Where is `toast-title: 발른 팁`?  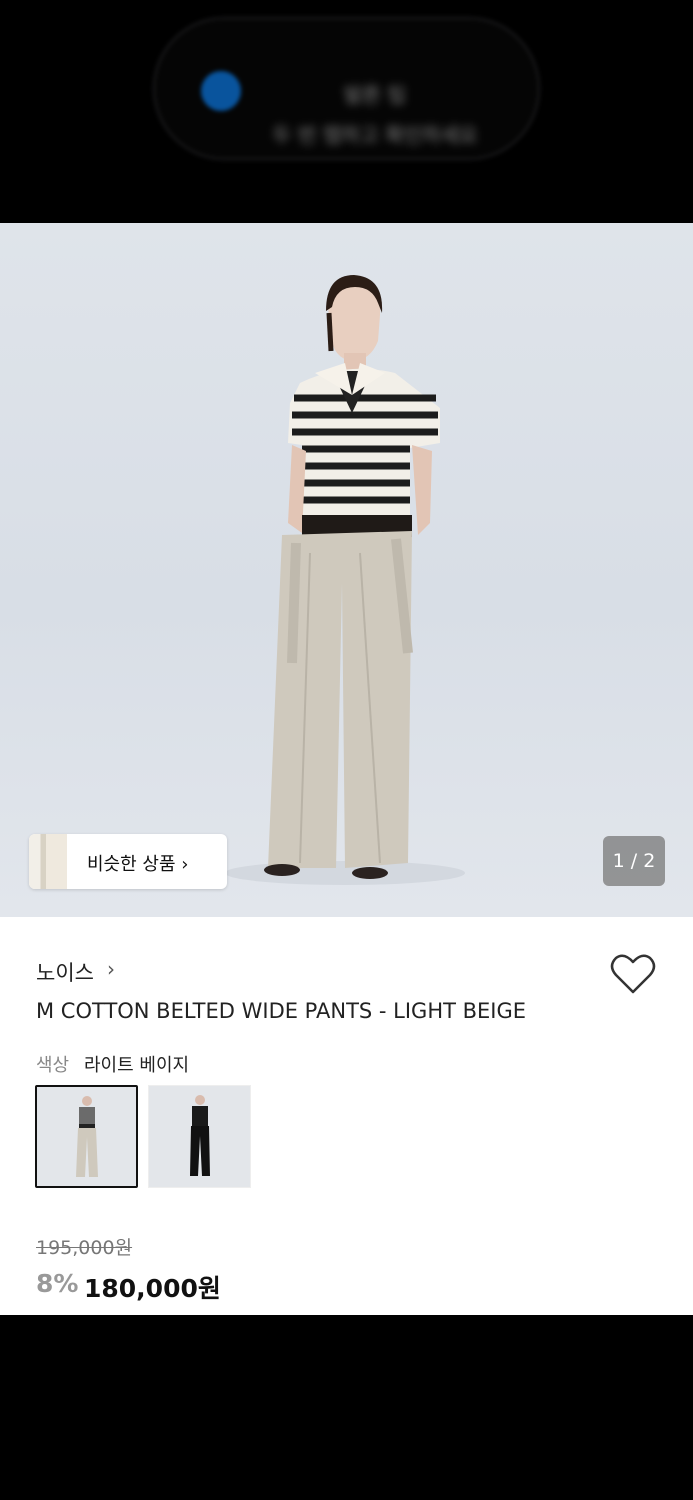 toast-title: 발른 팁 is located at coordinates (375, 95).